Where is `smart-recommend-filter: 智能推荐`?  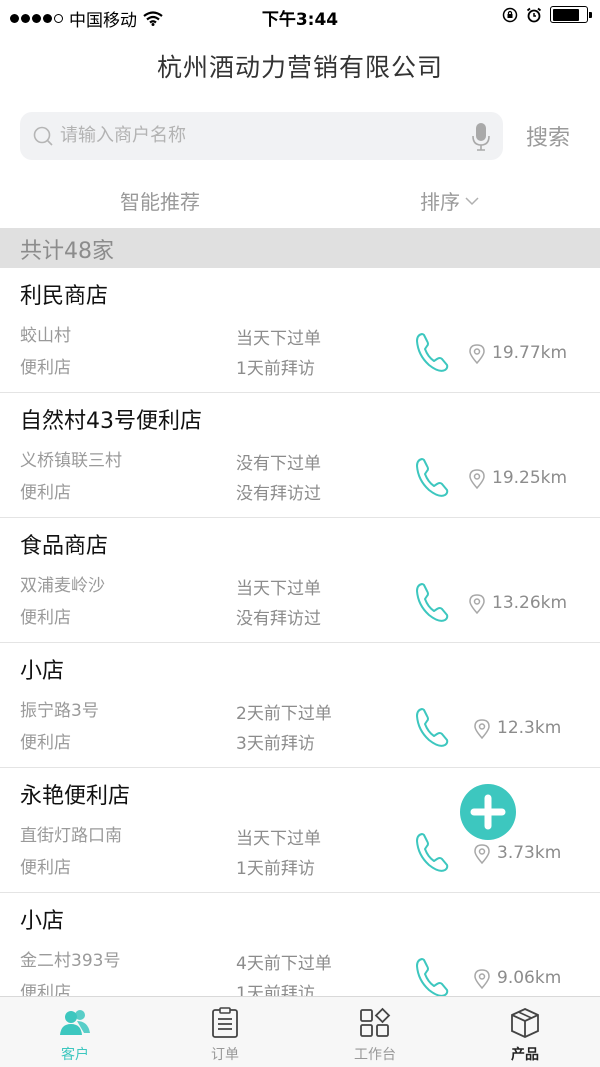
smart-recommend-filter: 智能推荐 is located at coordinates (160, 200).